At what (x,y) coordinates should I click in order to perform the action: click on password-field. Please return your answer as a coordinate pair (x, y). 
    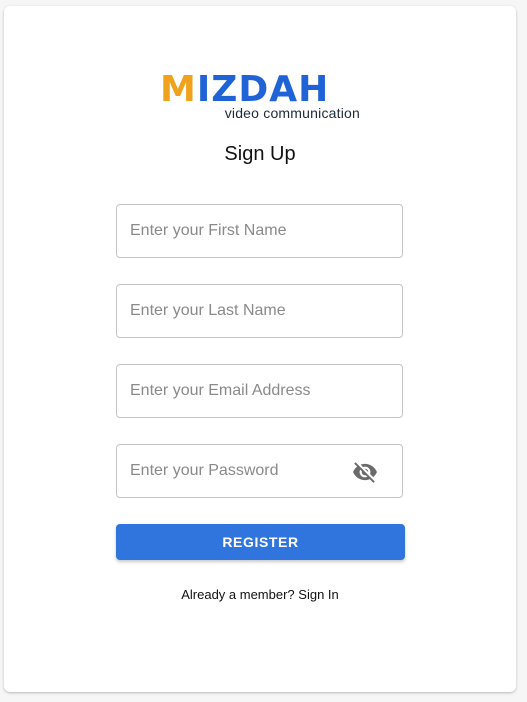
    Looking at the image, I should click on (259, 471).